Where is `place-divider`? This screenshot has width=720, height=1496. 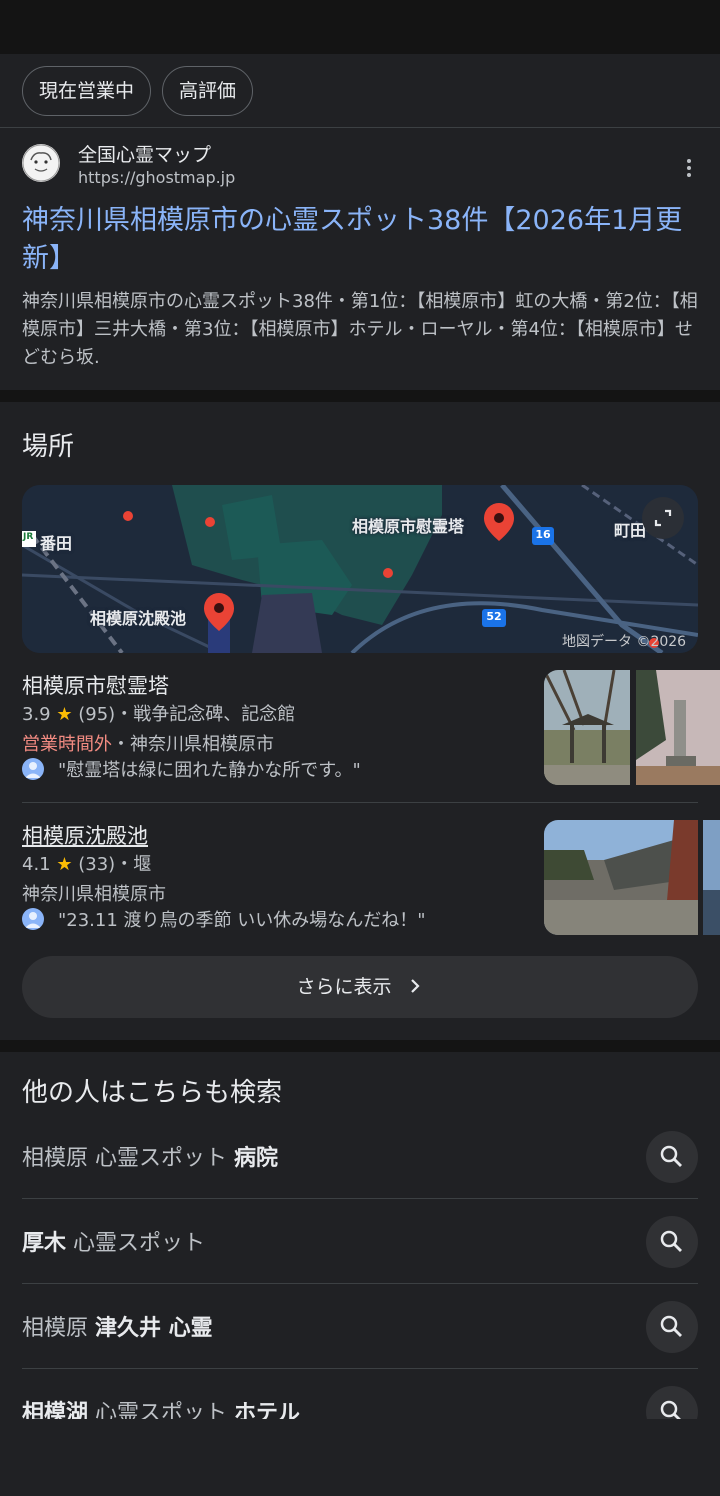
place-divider is located at coordinates (360, 802).